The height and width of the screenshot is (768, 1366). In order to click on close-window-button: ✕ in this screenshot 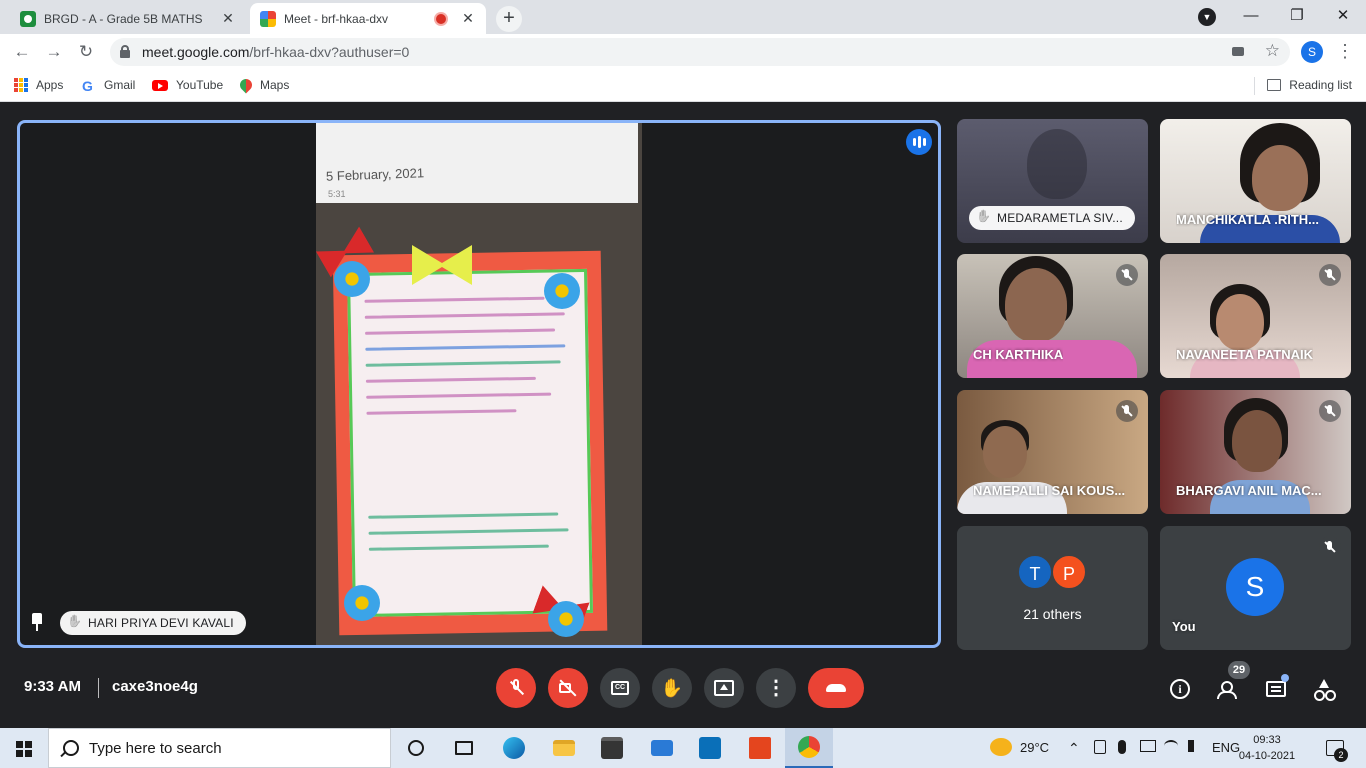, I will do `click(1343, 16)`.